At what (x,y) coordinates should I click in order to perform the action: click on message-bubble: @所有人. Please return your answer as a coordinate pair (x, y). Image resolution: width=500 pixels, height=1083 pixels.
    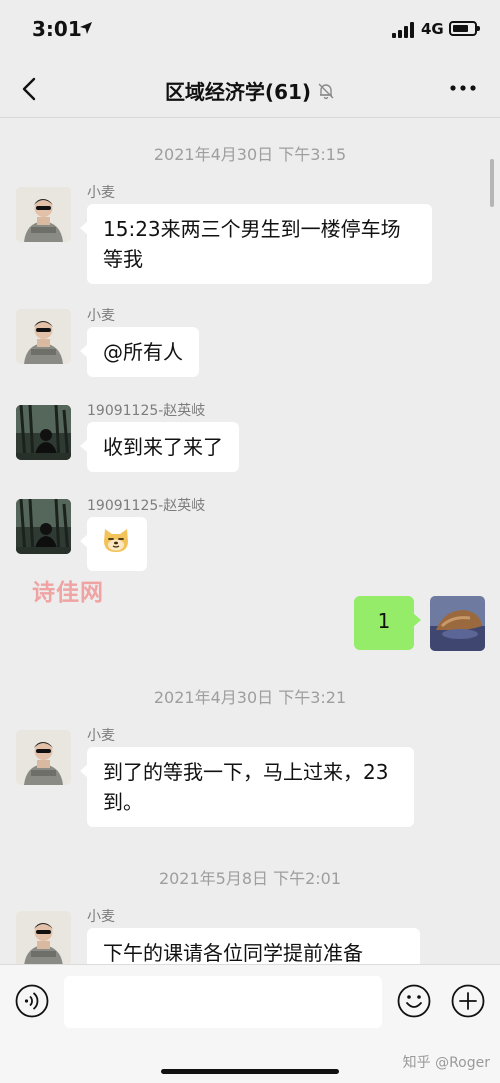
    Looking at the image, I should click on (139, 352).